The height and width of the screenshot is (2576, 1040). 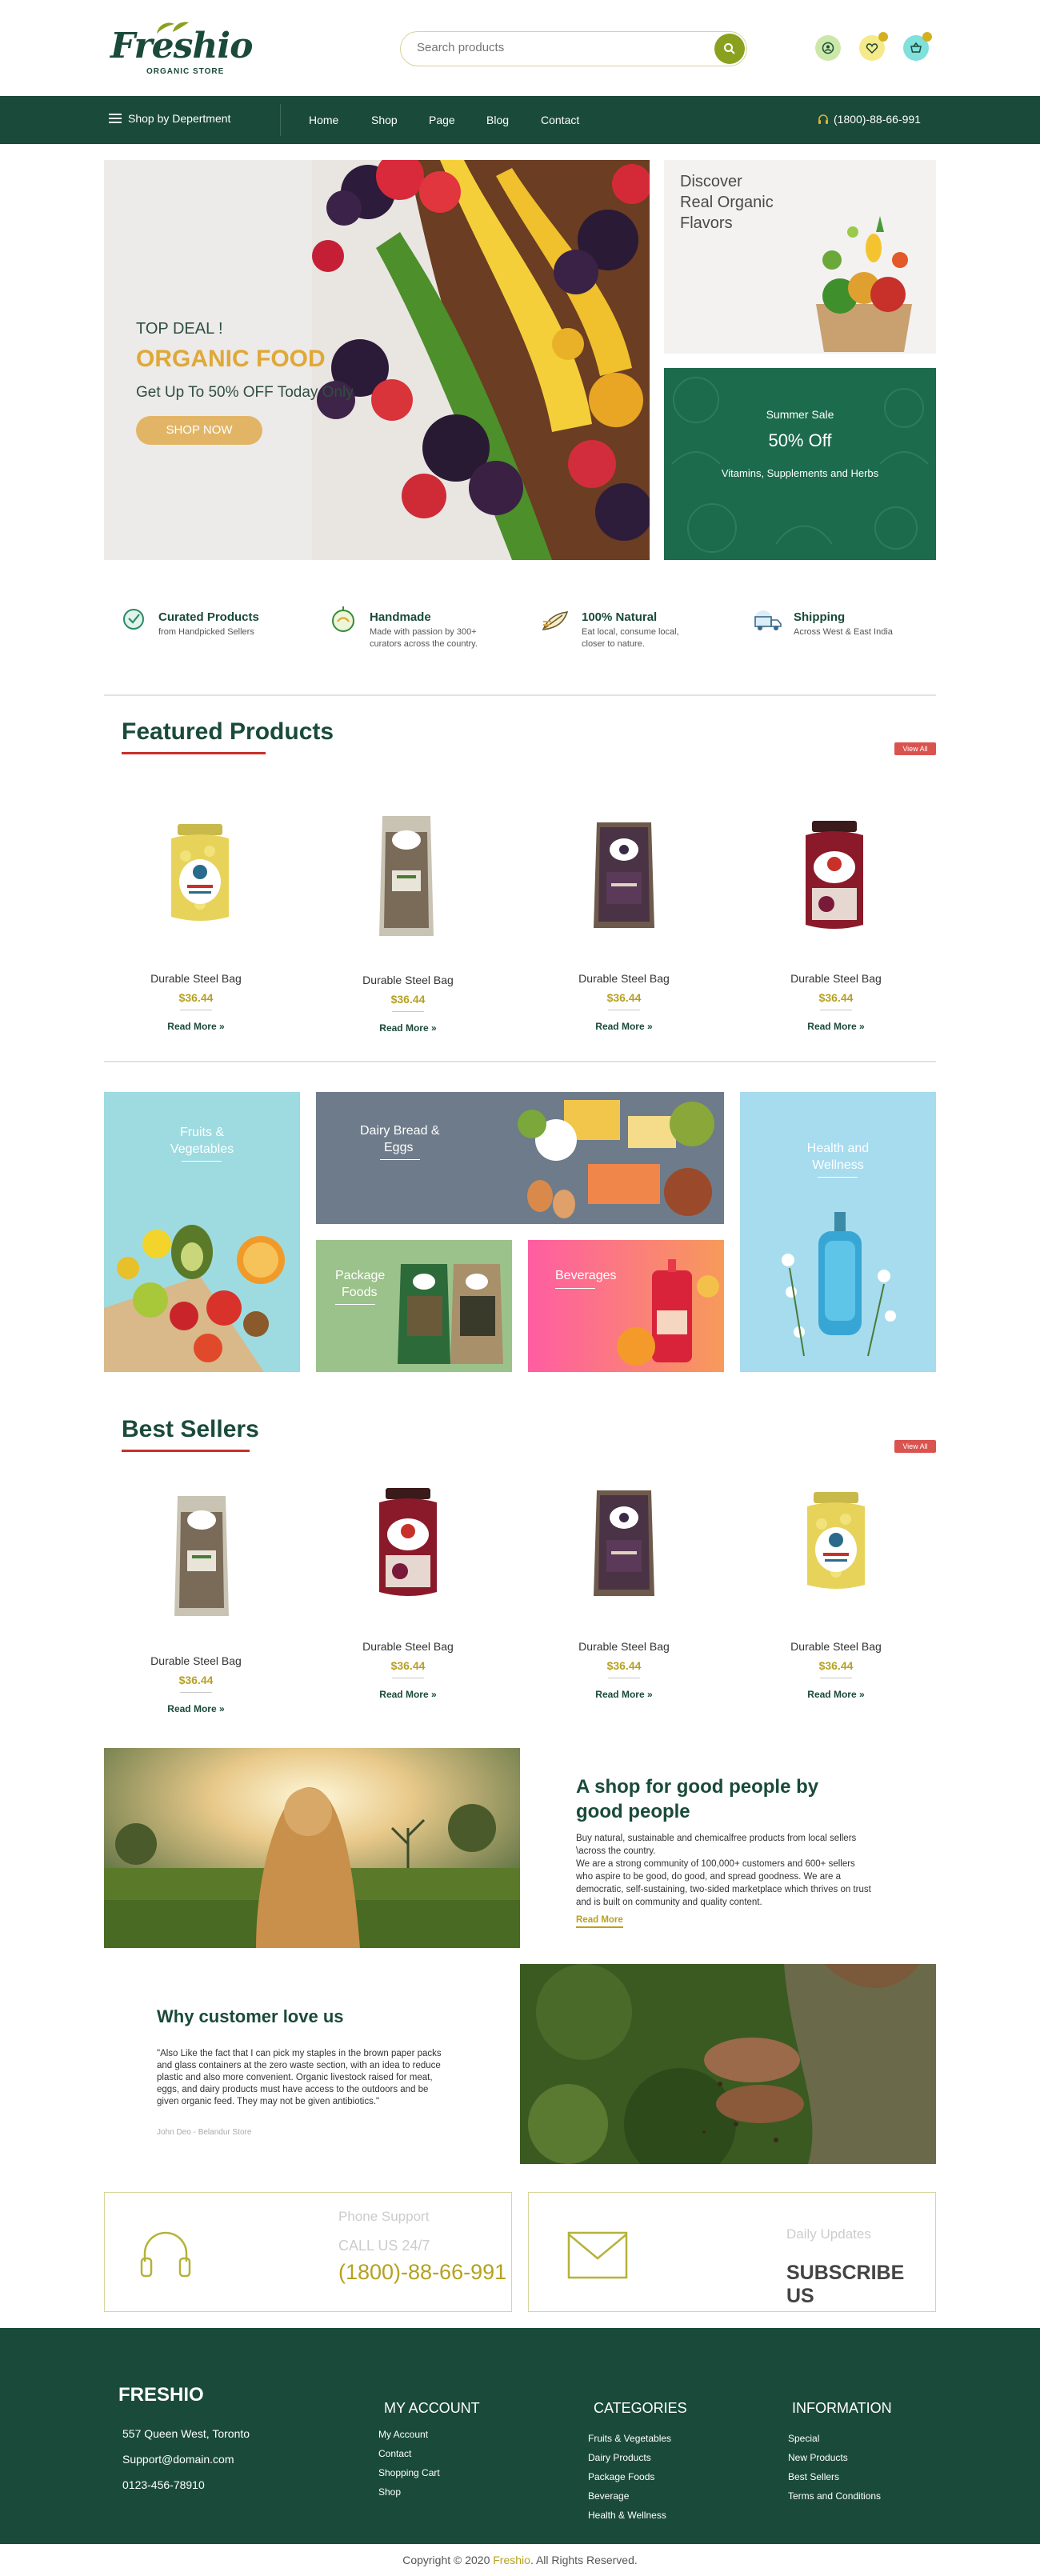 I want to click on department-label: Shop by Depertment, so click(x=179, y=118).